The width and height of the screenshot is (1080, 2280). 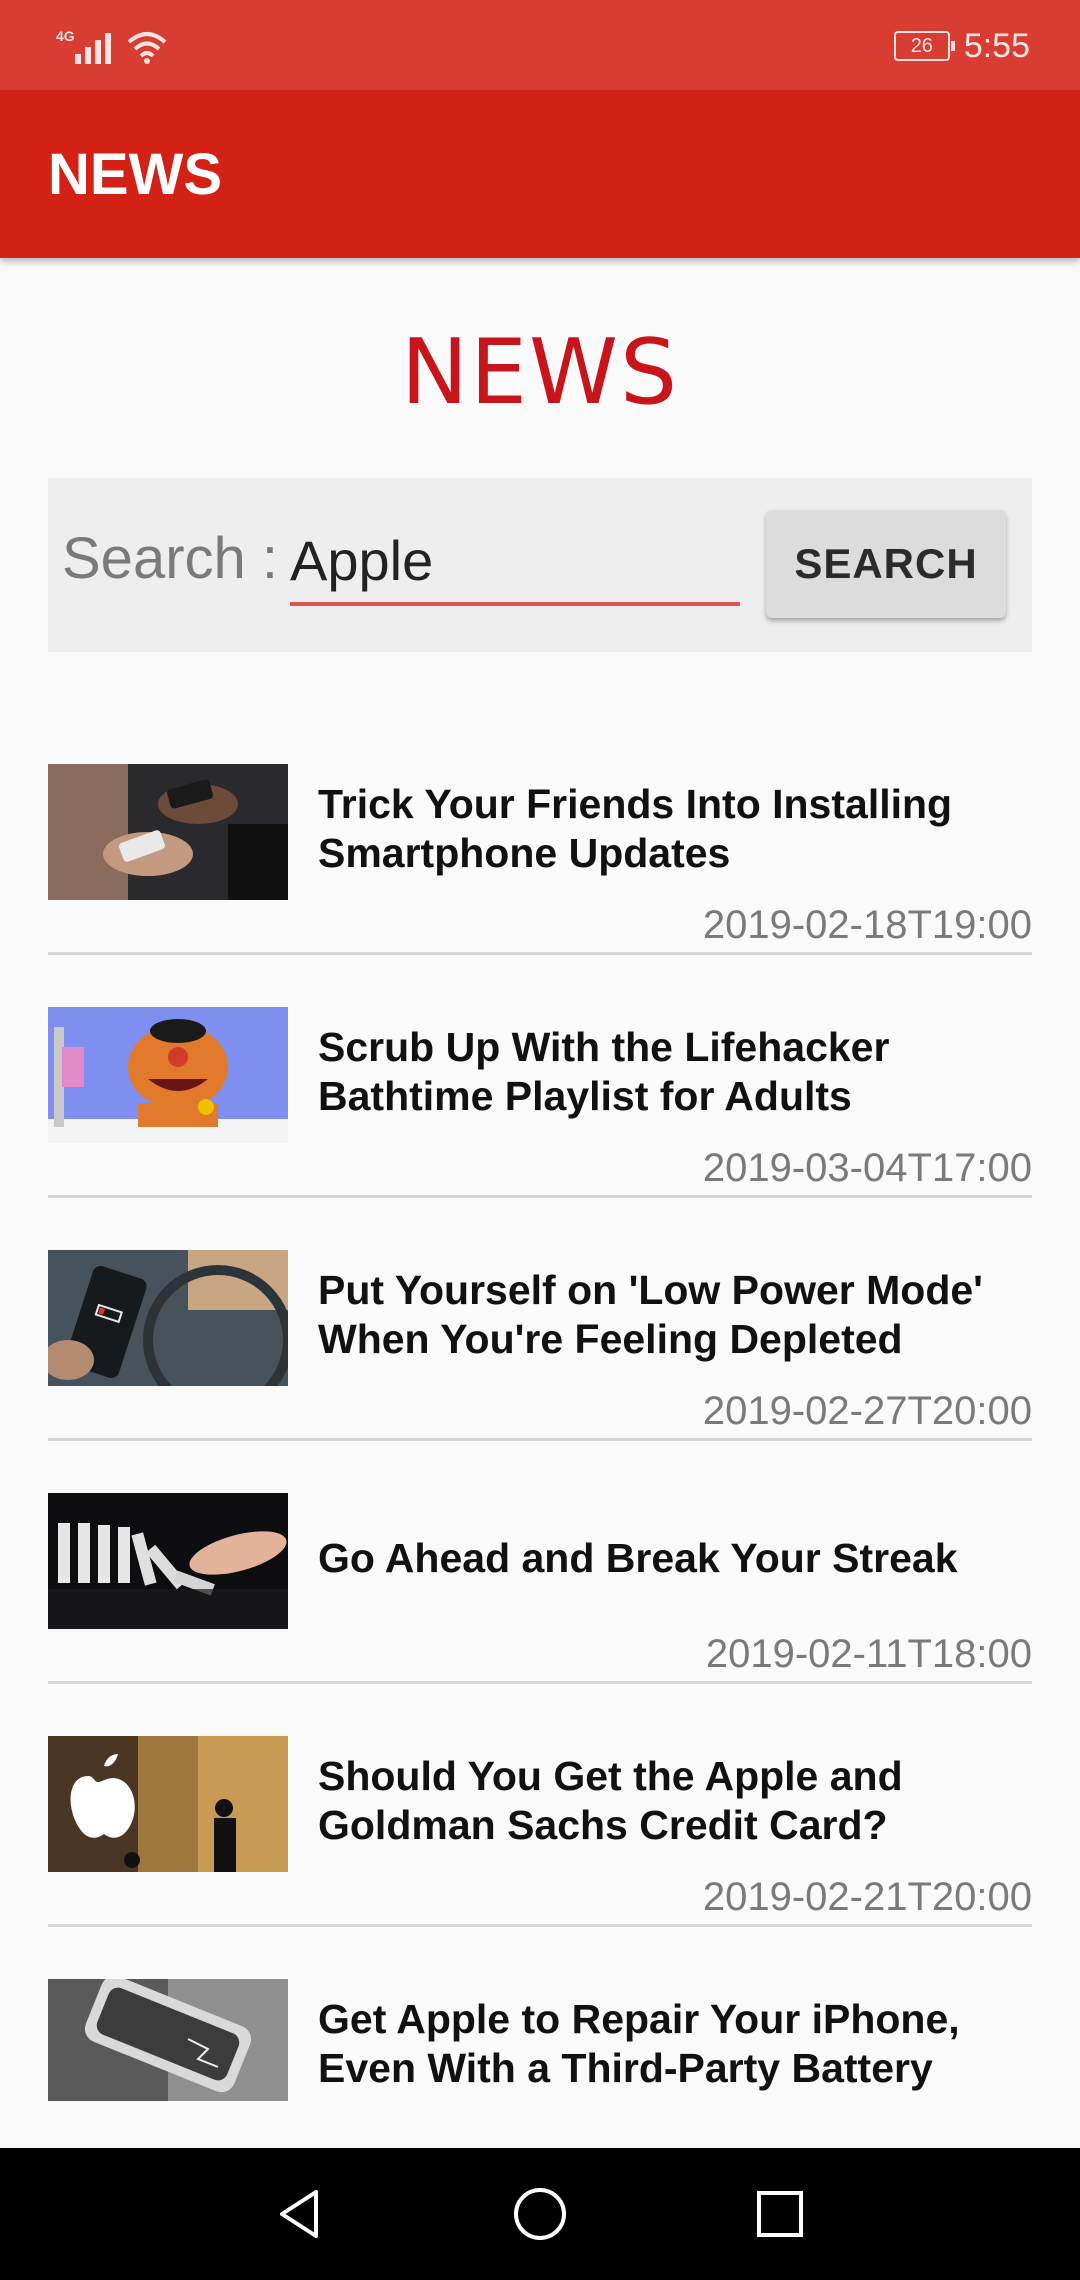 What do you see at coordinates (867, 1897) in the screenshot?
I see `news-date: 2019-02-21T20:00` at bounding box center [867, 1897].